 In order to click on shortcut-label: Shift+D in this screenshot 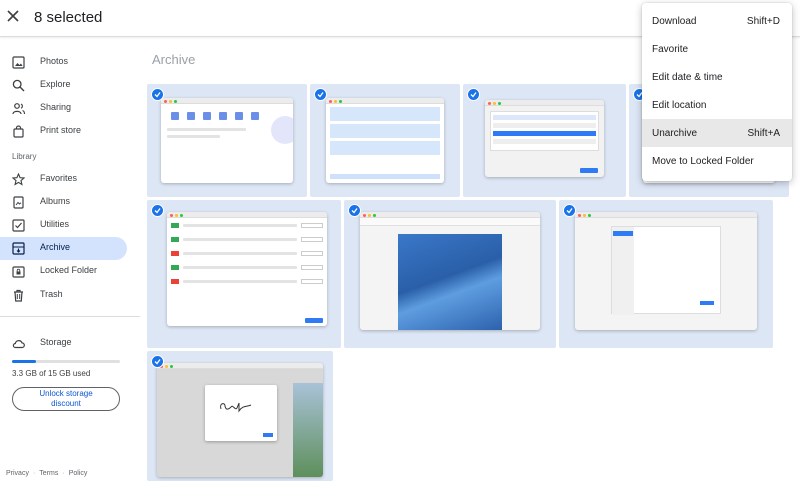, I will do `click(763, 21)`.